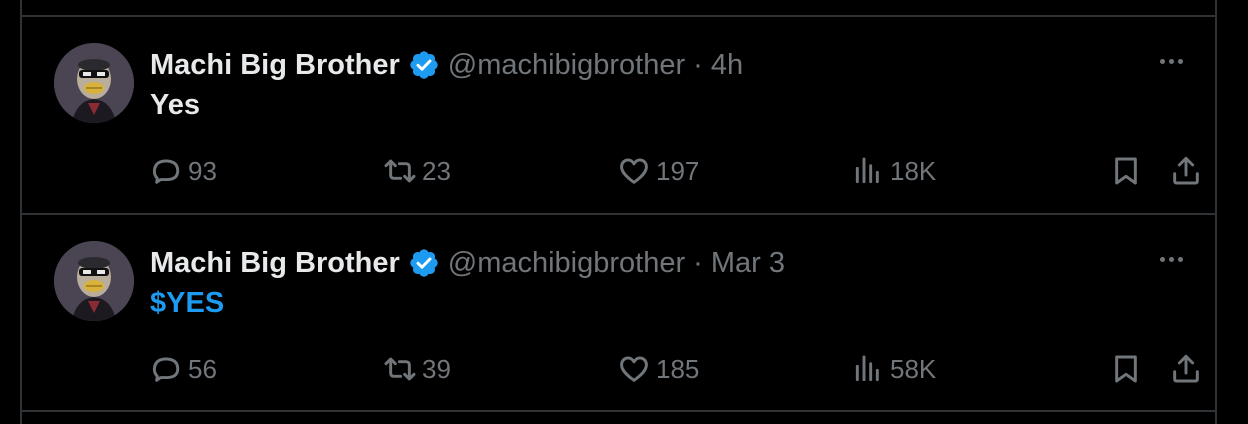  I want to click on like-count: 197, so click(678, 170).